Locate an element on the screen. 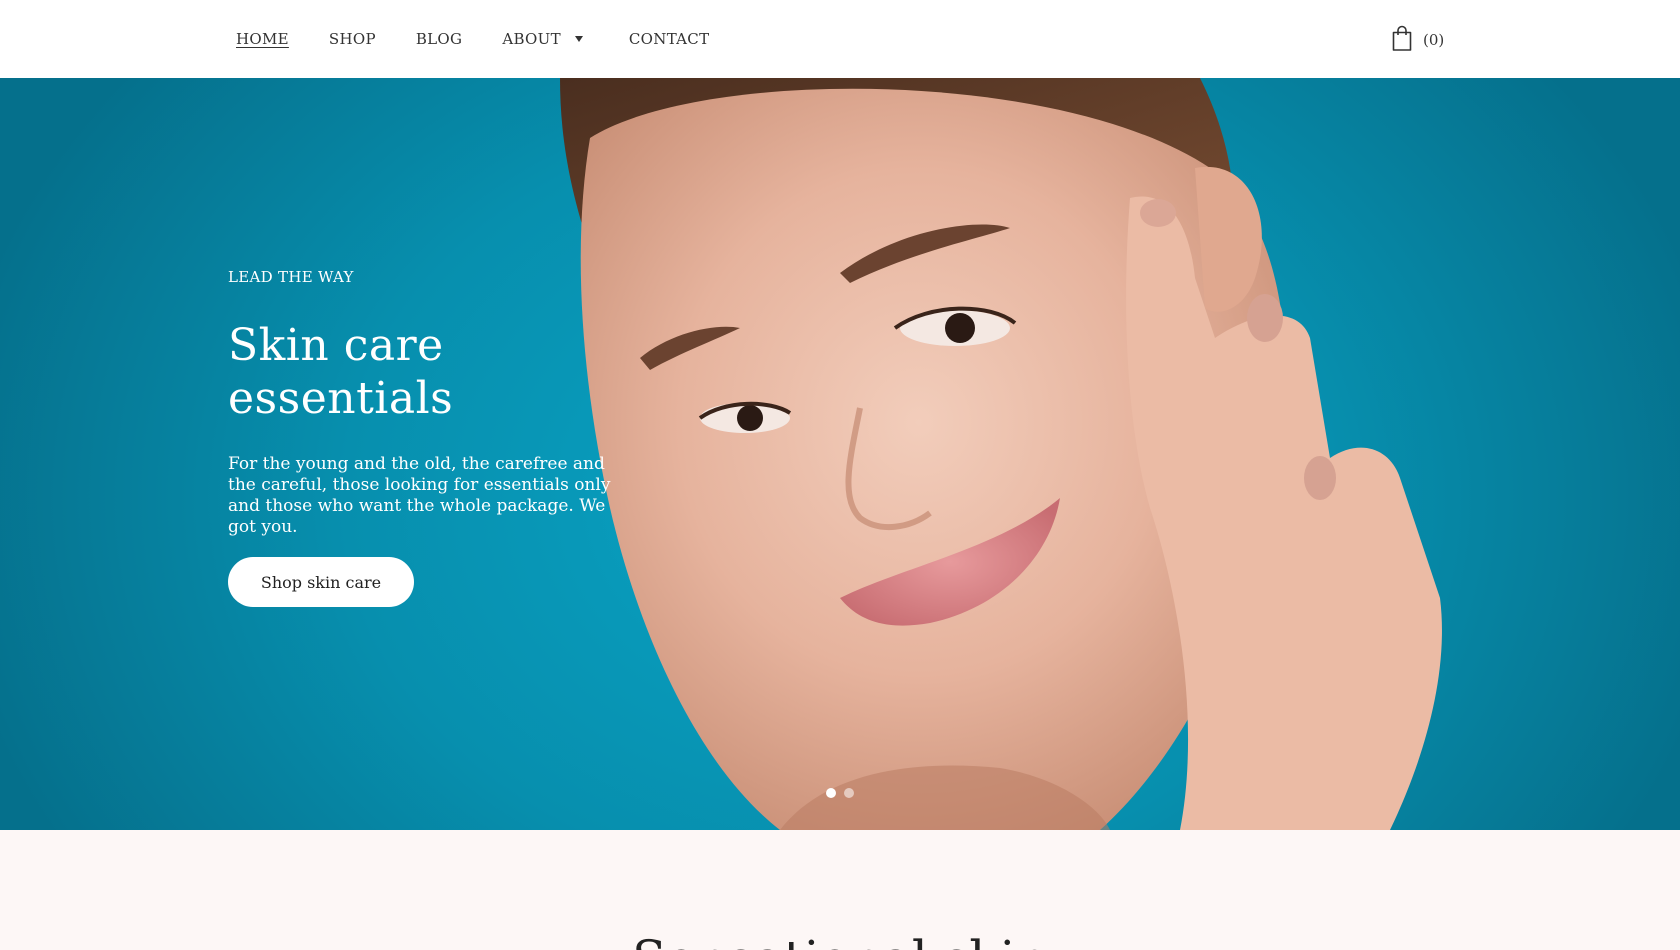 This screenshot has height=950, width=1680. nav-blog: BLOG is located at coordinates (439, 39).